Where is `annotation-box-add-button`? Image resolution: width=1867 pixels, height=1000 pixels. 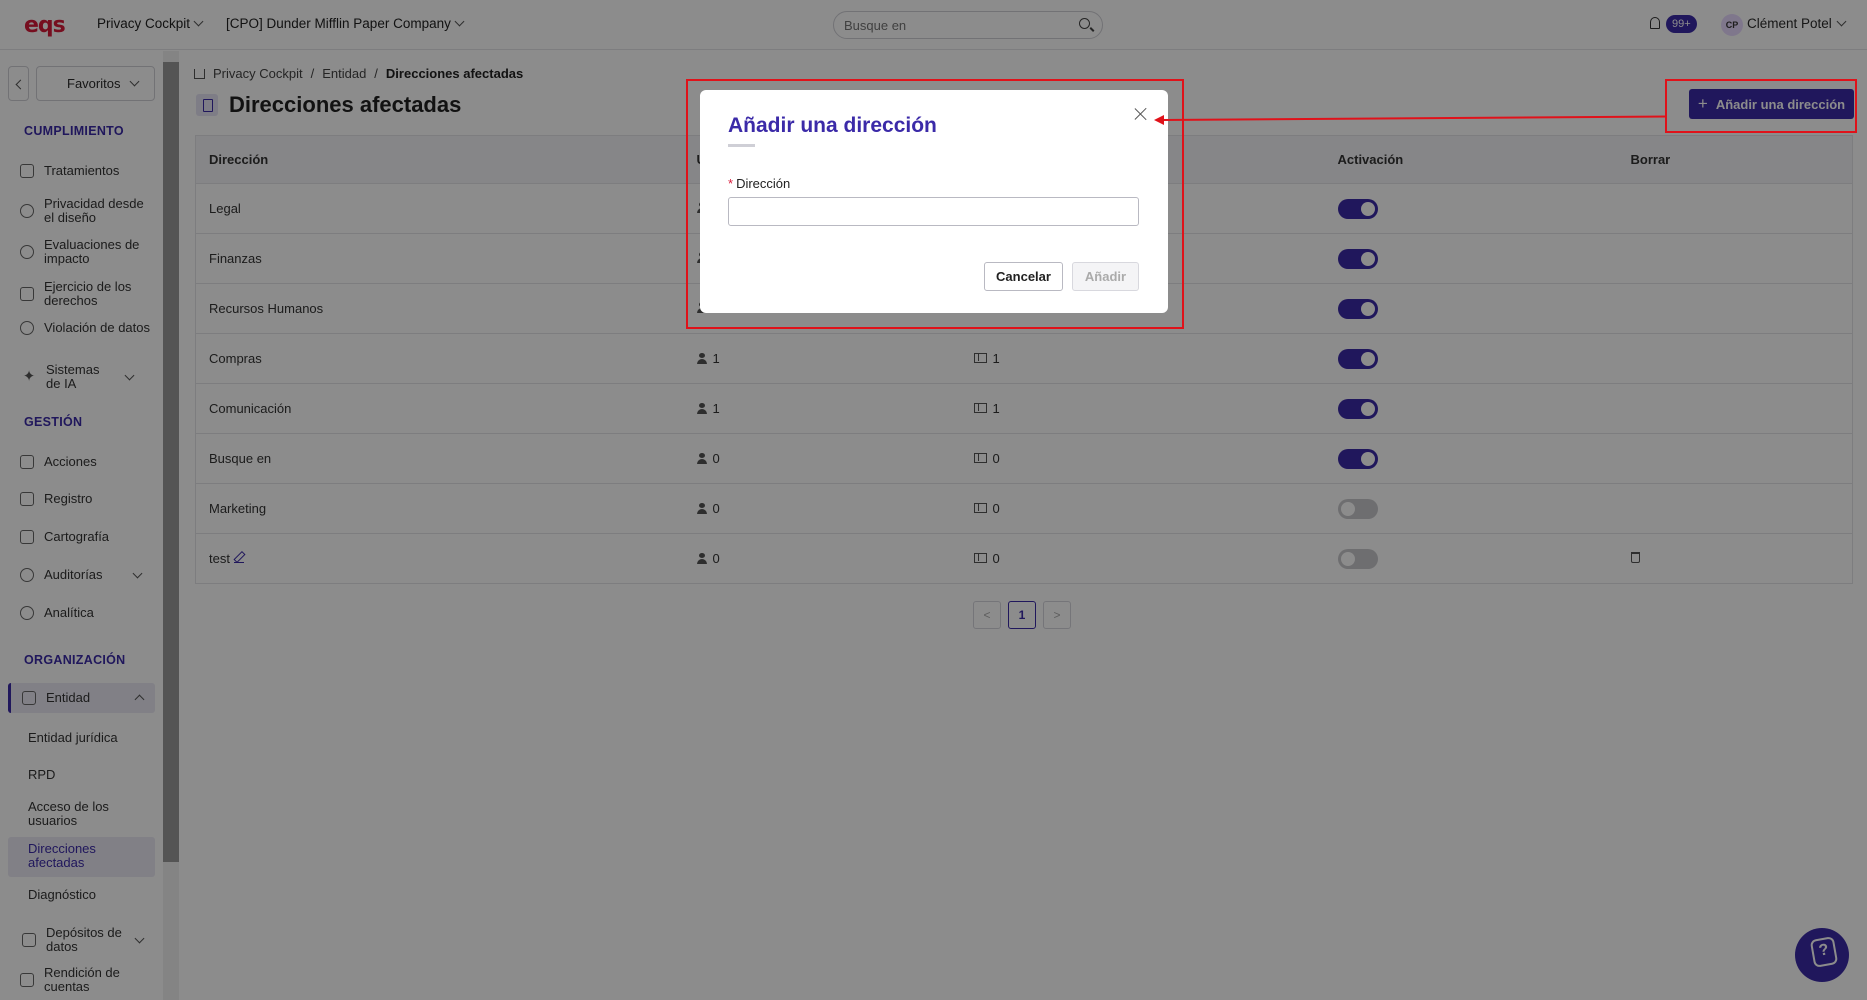 annotation-box-add-button is located at coordinates (1761, 106).